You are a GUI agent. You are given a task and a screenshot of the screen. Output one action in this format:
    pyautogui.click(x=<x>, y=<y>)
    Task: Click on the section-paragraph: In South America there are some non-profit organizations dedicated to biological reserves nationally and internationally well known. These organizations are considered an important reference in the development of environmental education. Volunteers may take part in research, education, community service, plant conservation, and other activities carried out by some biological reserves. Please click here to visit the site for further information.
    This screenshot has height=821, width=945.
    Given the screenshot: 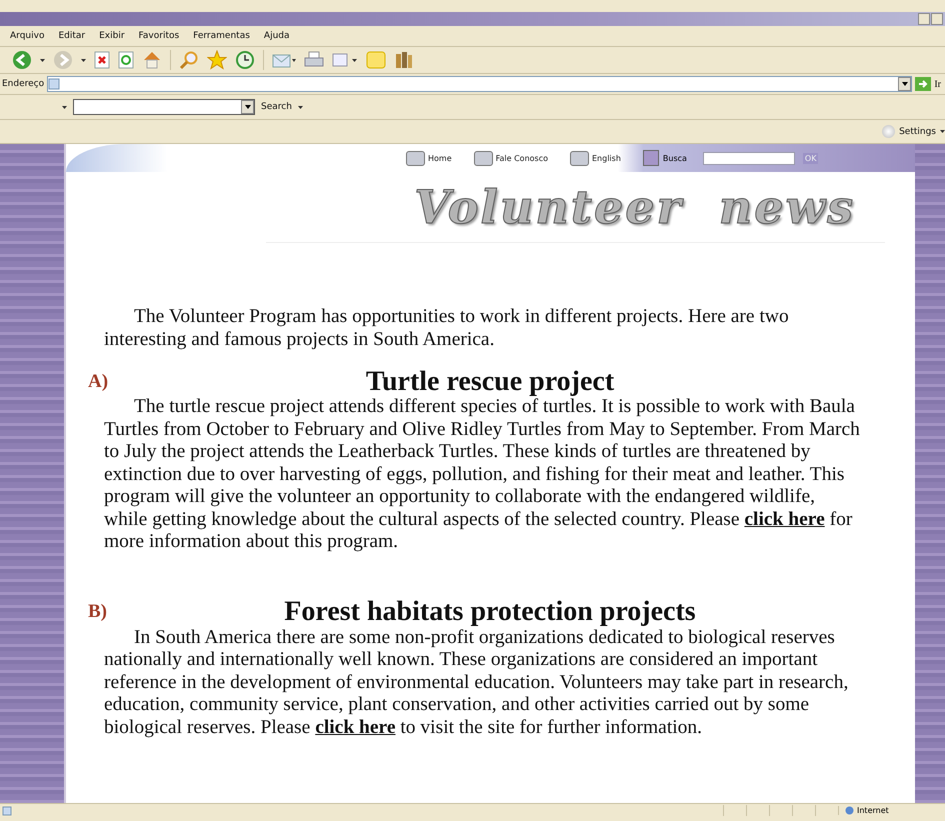 What is the action you would take?
    pyautogui.click(x=477, y=682)
    